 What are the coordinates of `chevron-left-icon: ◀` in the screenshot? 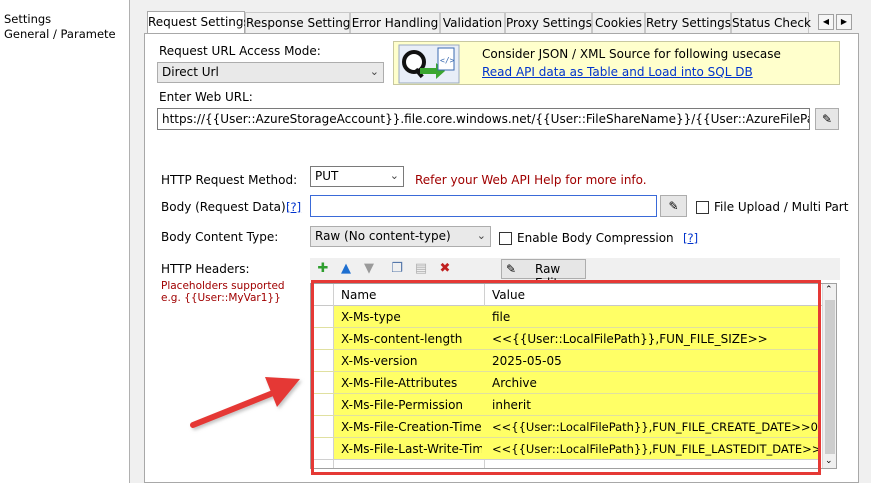 It's located at (826, 22).